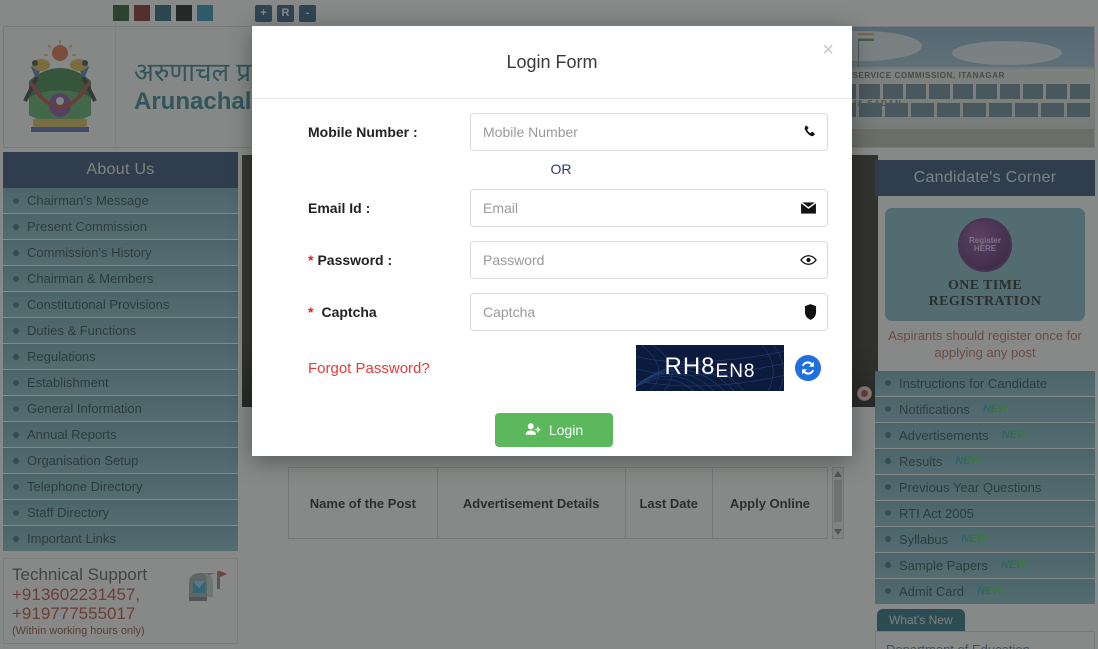 Image resolution: width=1098 pixels, height=649 pixels. I want to click on email-row: Email Id :, so click(554, 208).